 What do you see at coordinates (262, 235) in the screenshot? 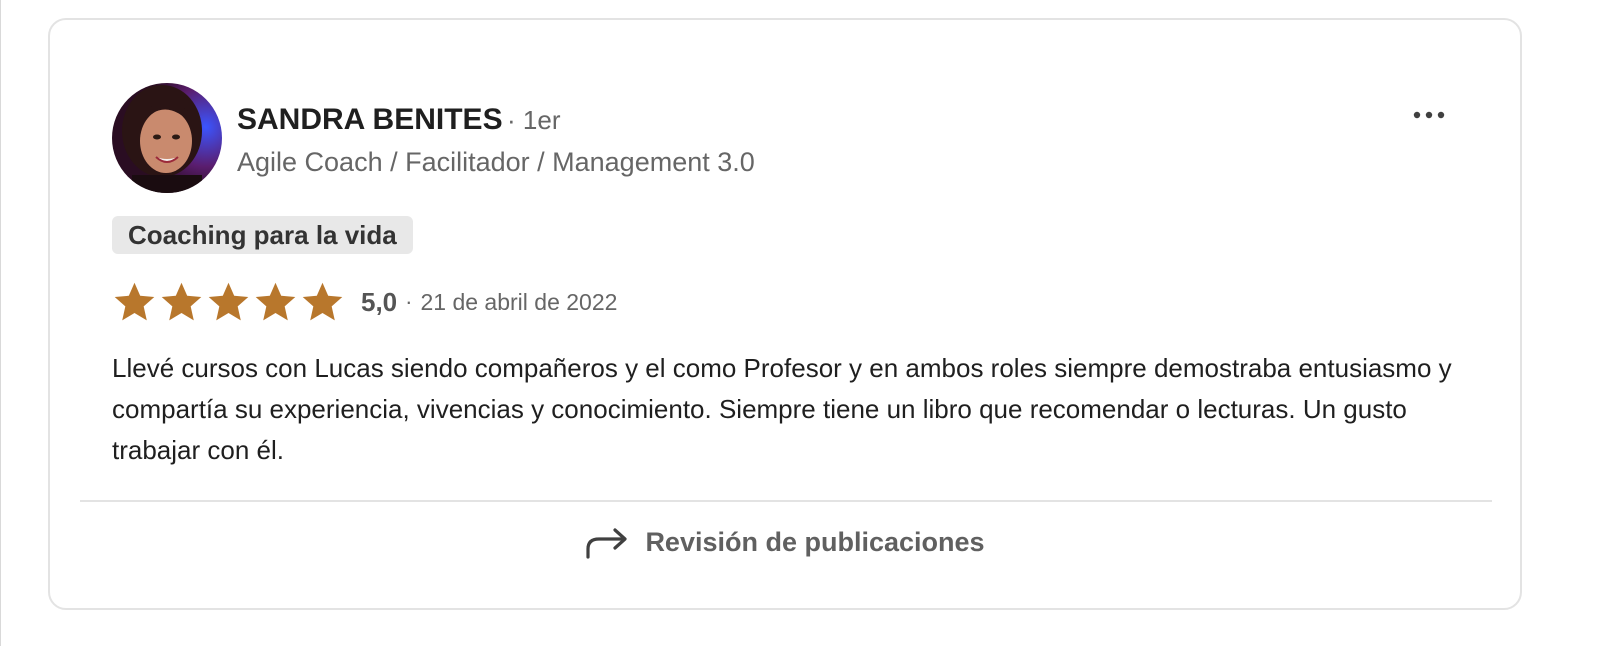
I see `service-tag: Coaching para la vida` at bounding box center [262, 235].